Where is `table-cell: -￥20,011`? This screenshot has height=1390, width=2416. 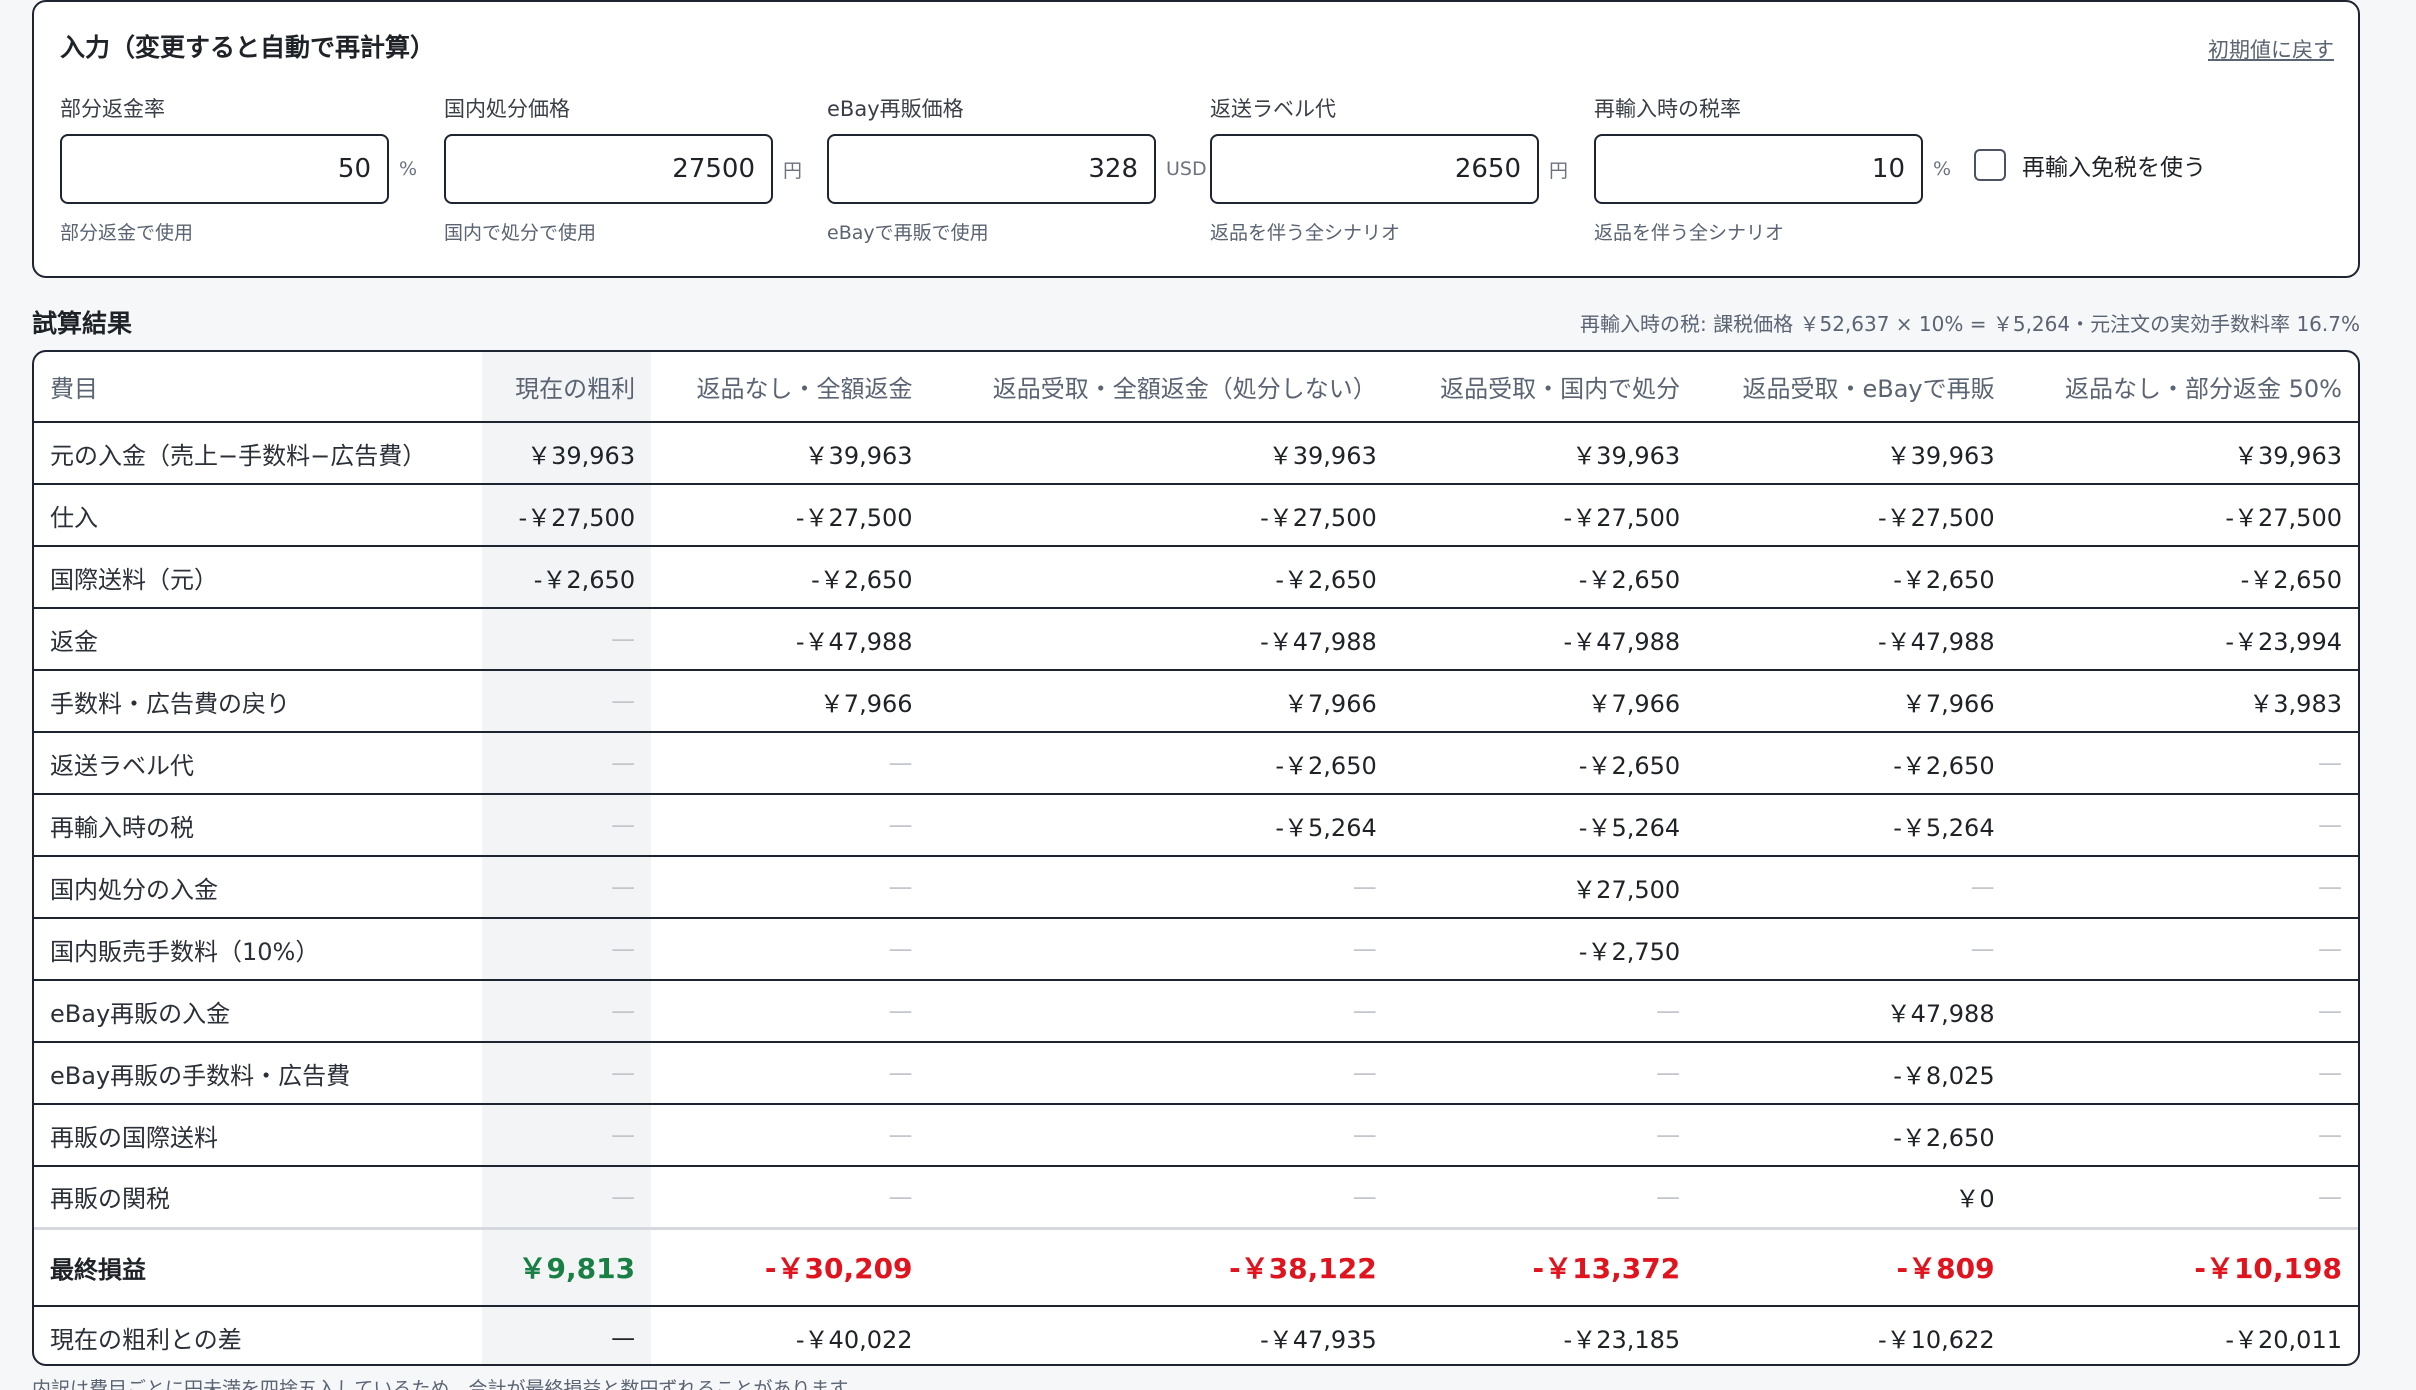
table-cell: -￥20,011 is located at coordinates (2283, 1340).